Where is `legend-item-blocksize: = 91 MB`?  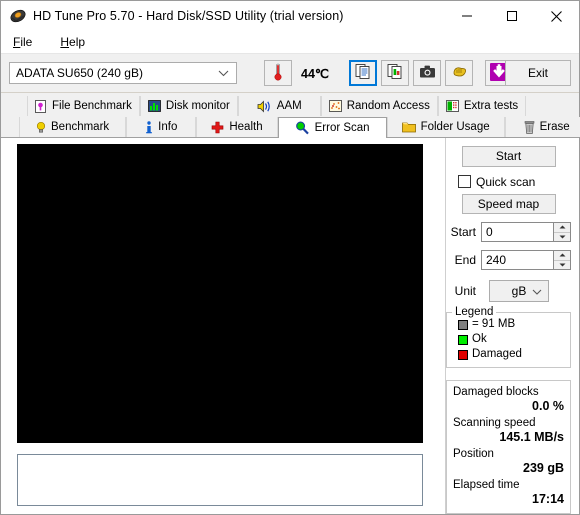 legend-item-blocksize: = 91 MB is located at coordinates (511, 324).